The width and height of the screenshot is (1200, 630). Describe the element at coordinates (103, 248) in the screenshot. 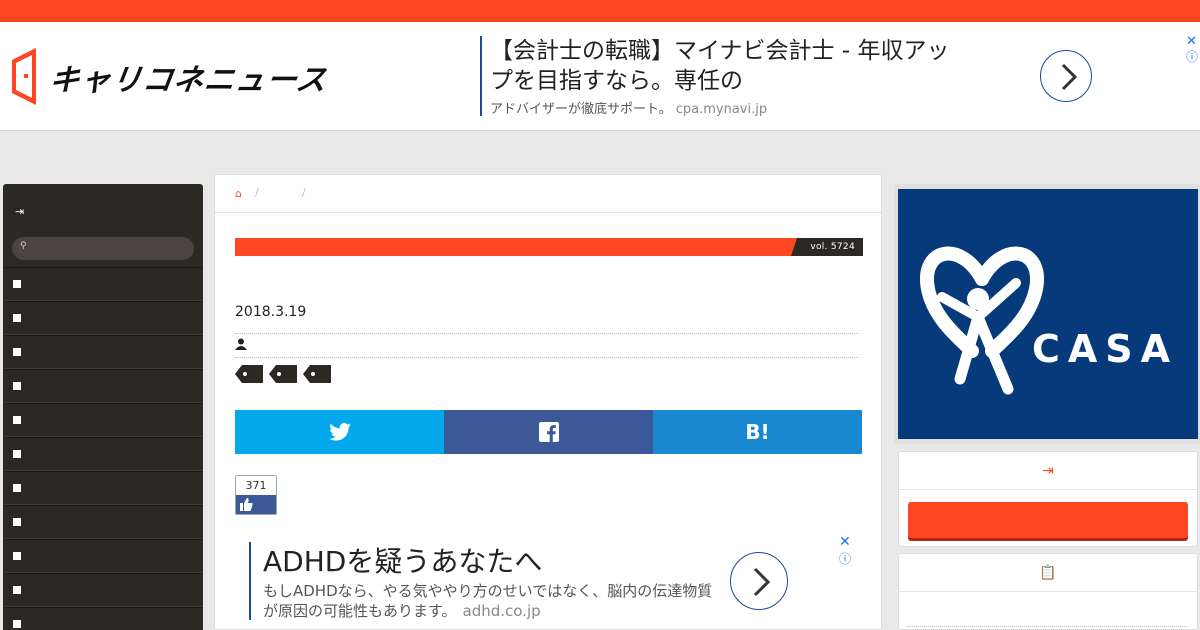

I see `search-input: ⚲` at that location.